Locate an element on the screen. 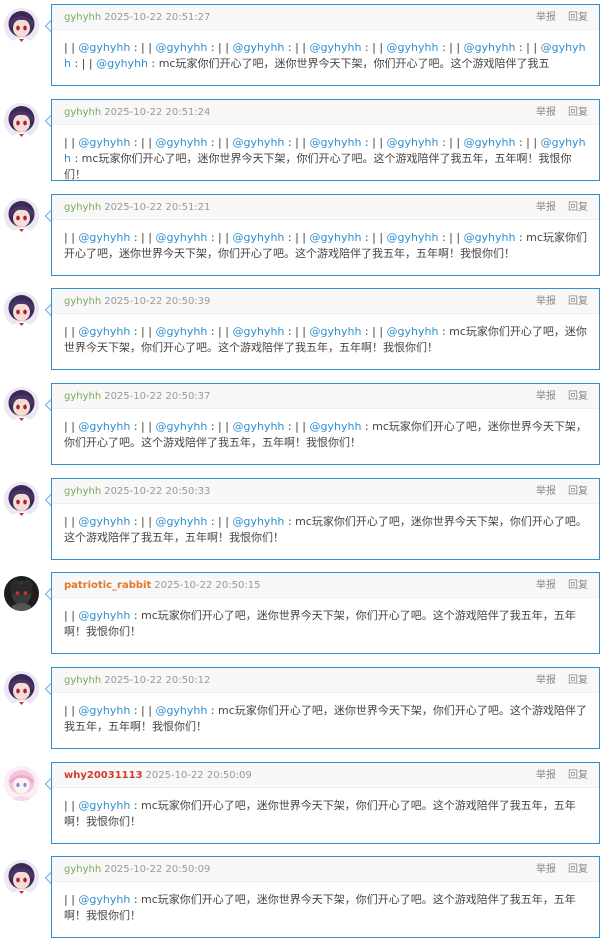  comment-text: : mc玩家你们开心了吧，迷你世界今天下架，你们开心了吧。这个游戏陪伴了我五 is located at coordinates (349, 63).